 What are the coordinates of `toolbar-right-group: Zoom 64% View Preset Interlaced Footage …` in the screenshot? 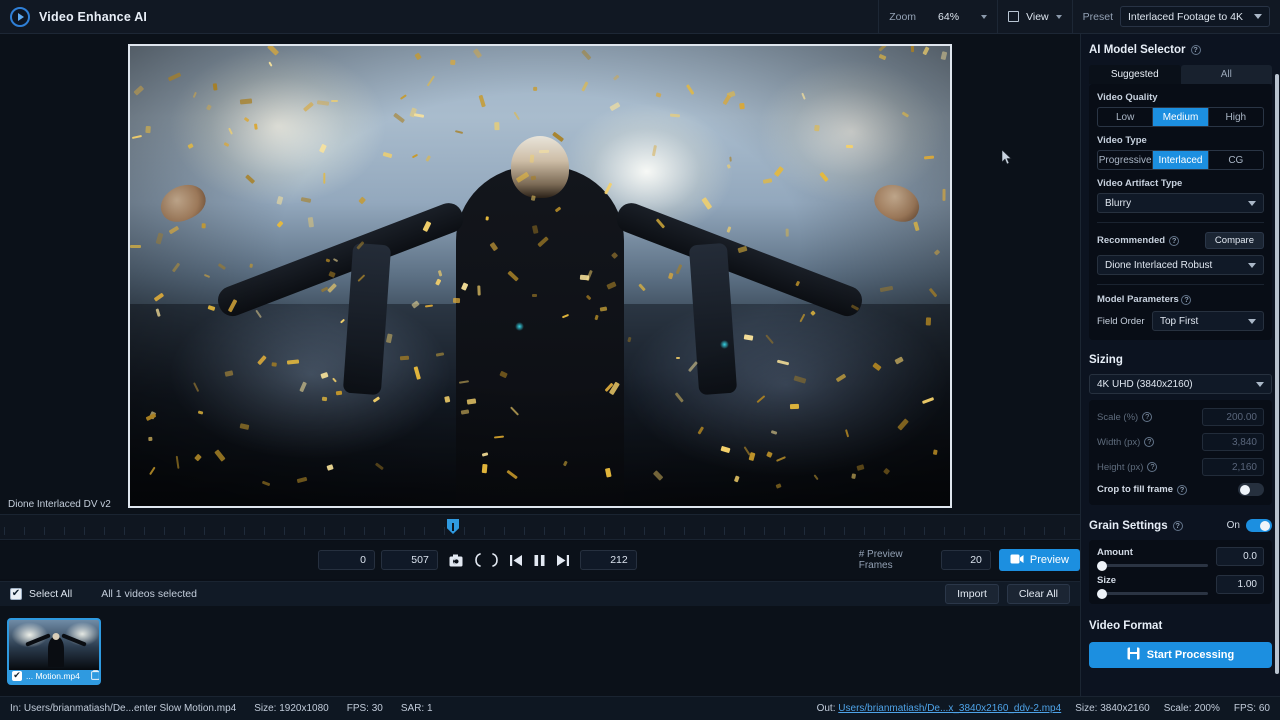 It's located at (1079, 17).